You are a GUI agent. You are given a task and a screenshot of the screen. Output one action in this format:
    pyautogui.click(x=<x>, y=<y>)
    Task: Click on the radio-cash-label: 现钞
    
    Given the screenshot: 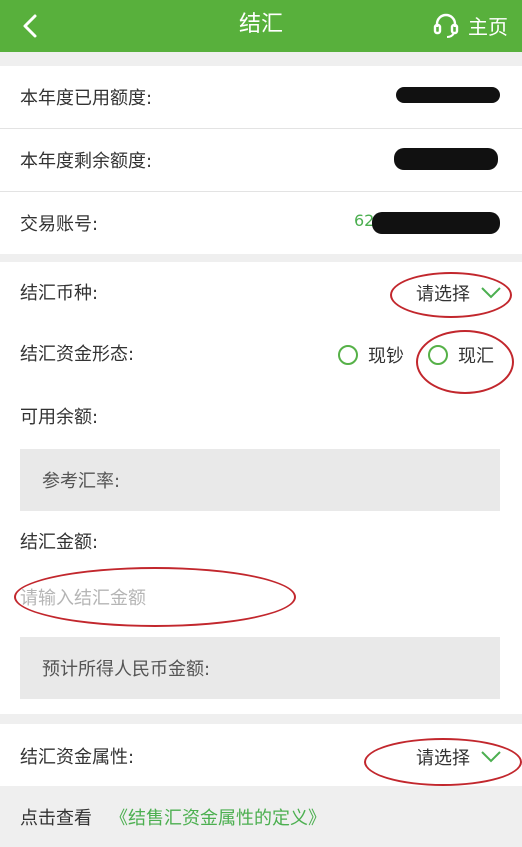 What is the action you would take?
    pyautogui.click(x=386, y=356)
    